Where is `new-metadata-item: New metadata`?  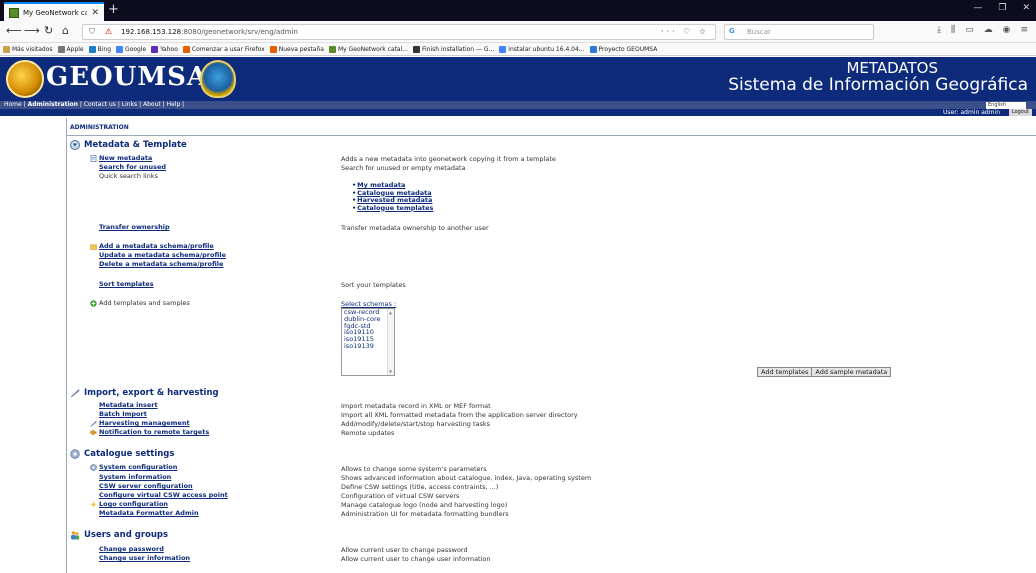
new-metadata-item: New metadata is located at coordinates (121, 158).